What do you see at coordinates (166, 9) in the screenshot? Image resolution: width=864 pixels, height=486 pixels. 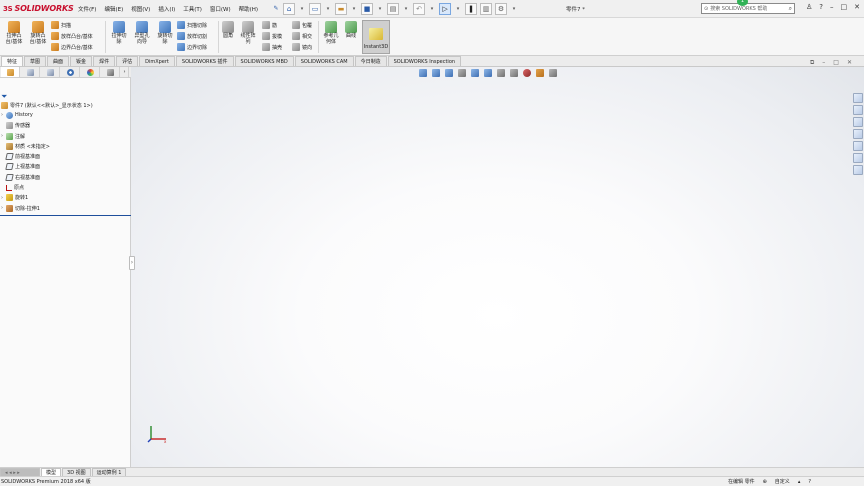 I see `menu-insert: 插入(I)` at bounding box center [166, 9].